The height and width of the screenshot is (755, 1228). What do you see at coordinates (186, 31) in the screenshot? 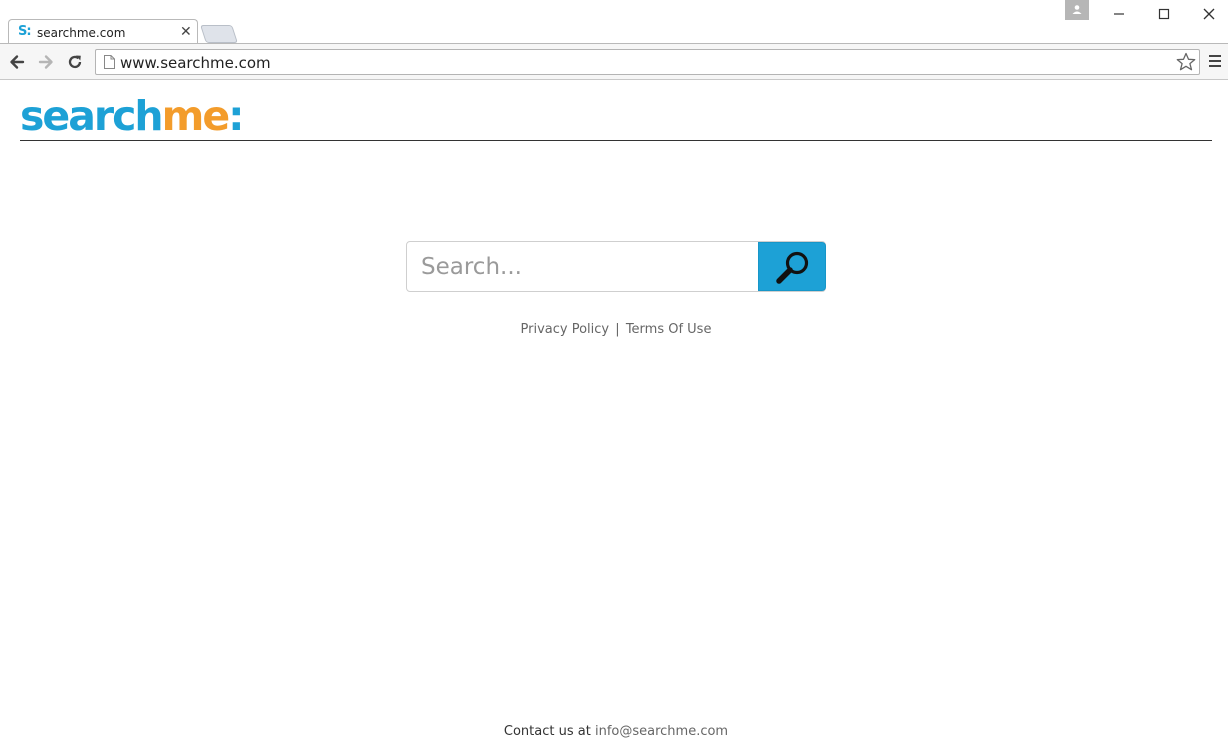
I see `tab-close-icon: ✕` at bounding box center [186, 31].